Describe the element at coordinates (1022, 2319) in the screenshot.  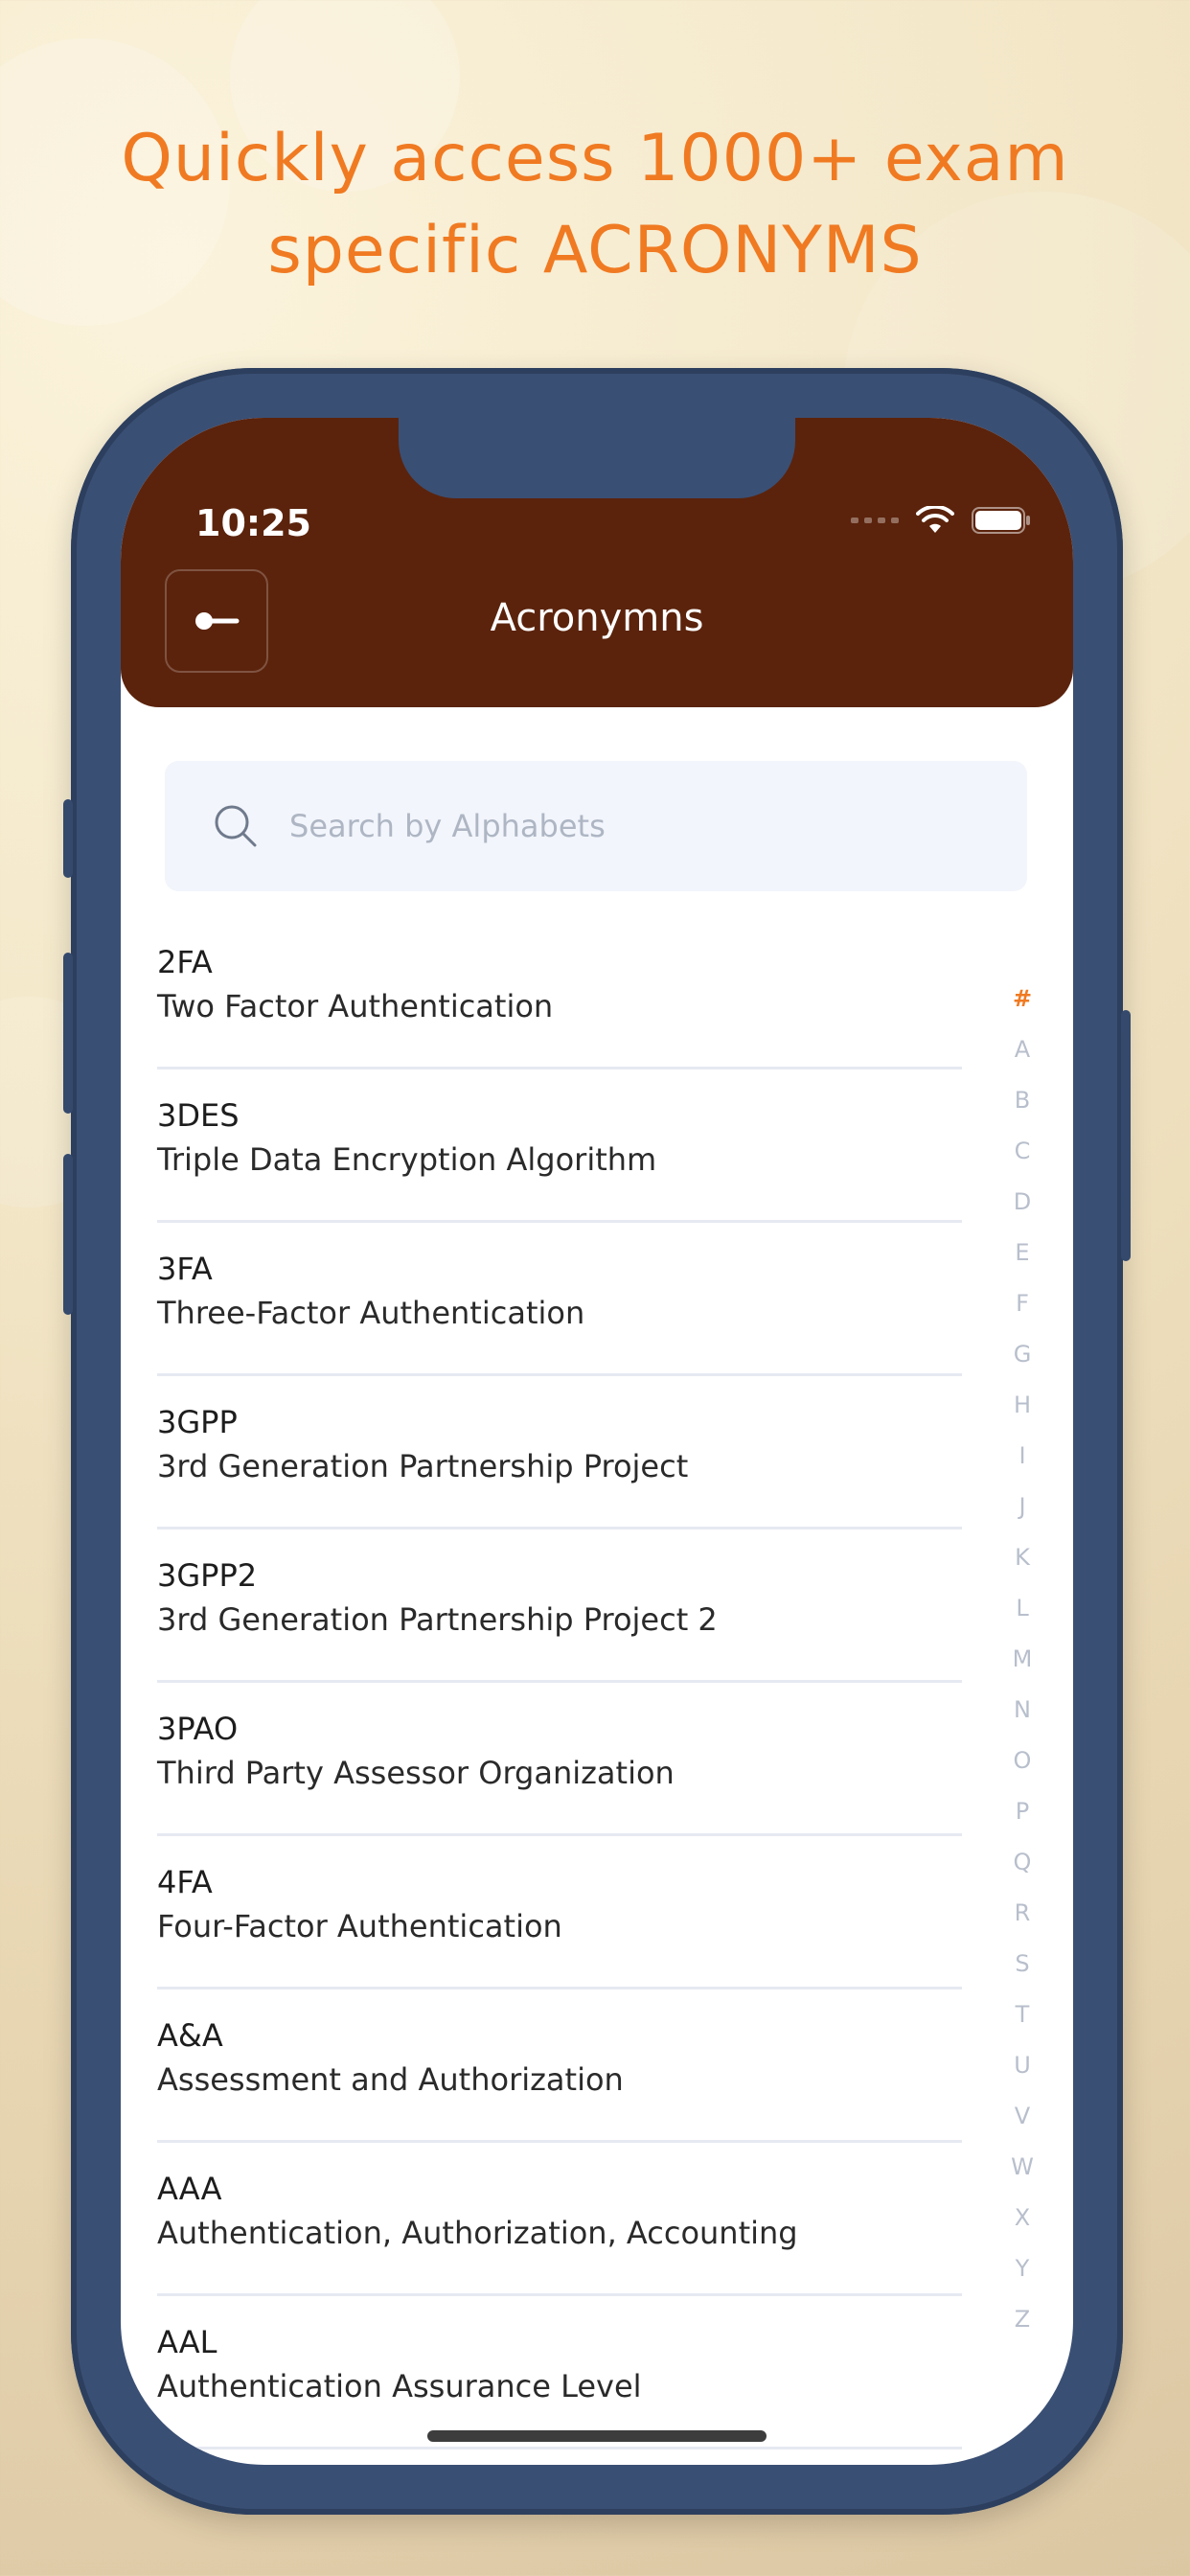
I see `index-letter: Z` at that location.